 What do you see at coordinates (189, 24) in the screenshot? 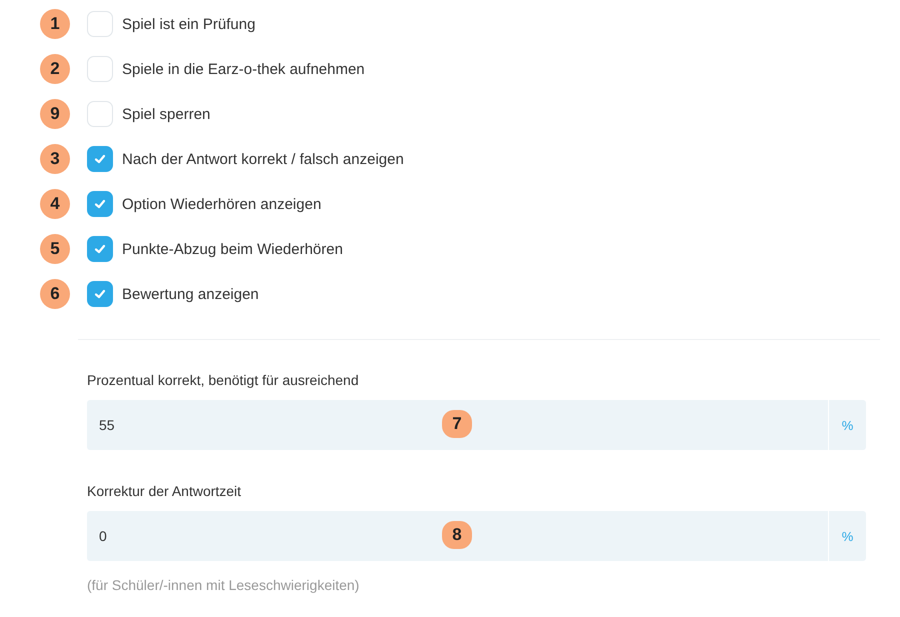
I see `option-label: Spiel ist ein Prüfung` at bounding box center [189, 24].